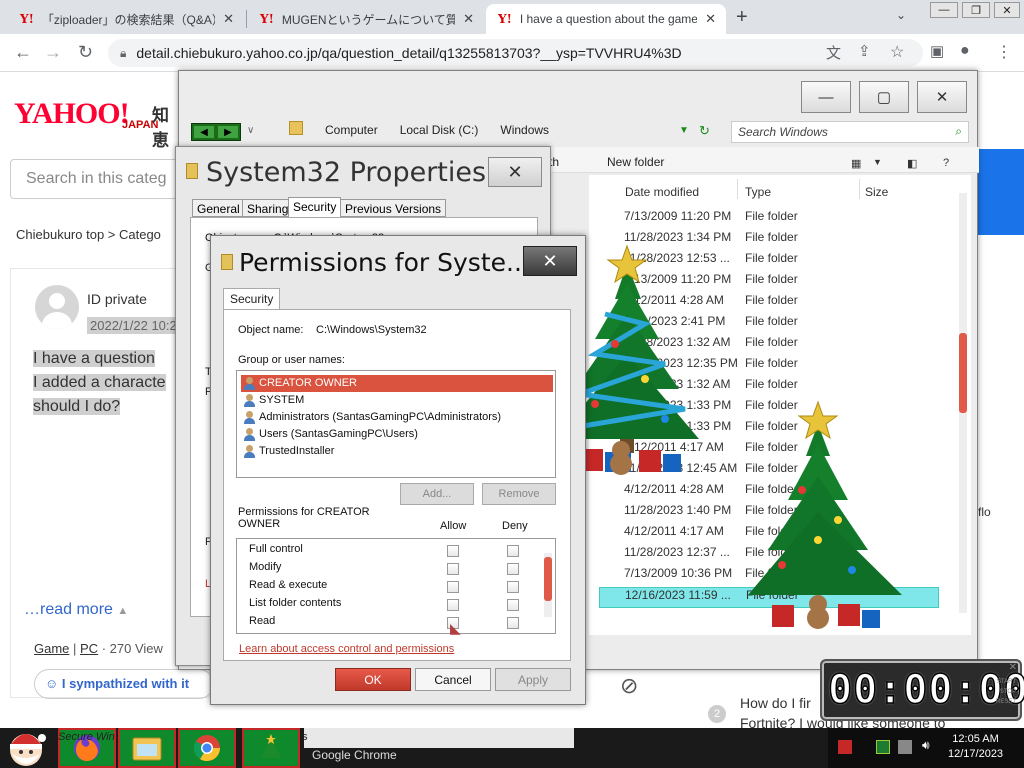 The width and height of the screenshot is (1024, 768). What do you see at coordinates (204, 132) in the screenshot?
I see `back-arrow-icon: ◀` at bounding box center [204, 132].